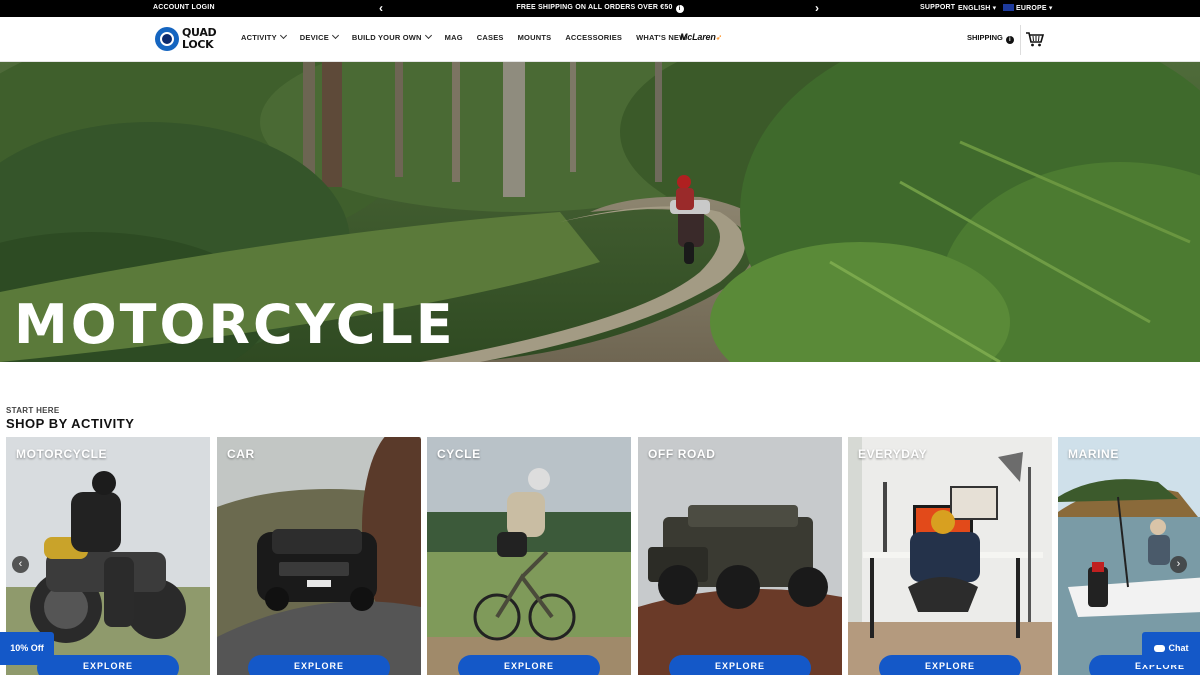  I want to click on card-label: OFF ROAD, so click(682, 454).